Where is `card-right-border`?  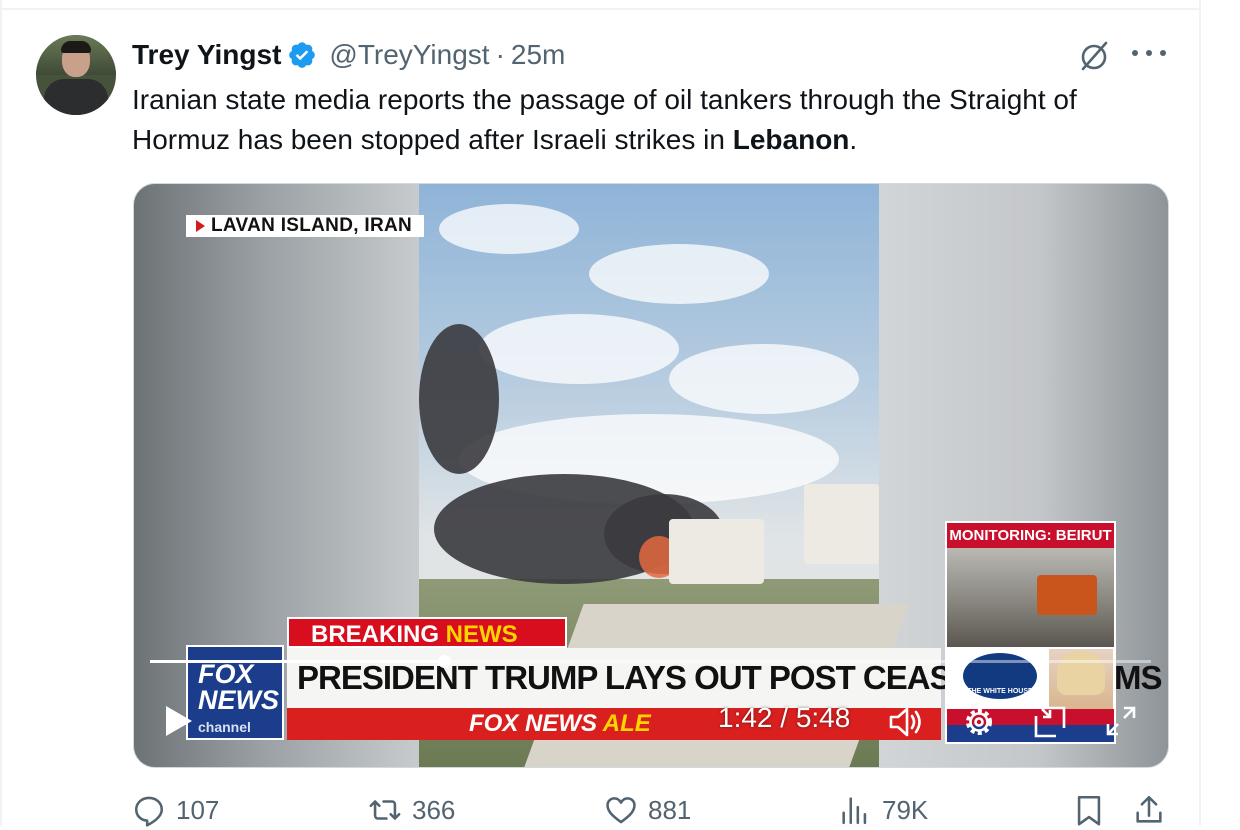 card-right-border is located at coordinates (1200, 413).